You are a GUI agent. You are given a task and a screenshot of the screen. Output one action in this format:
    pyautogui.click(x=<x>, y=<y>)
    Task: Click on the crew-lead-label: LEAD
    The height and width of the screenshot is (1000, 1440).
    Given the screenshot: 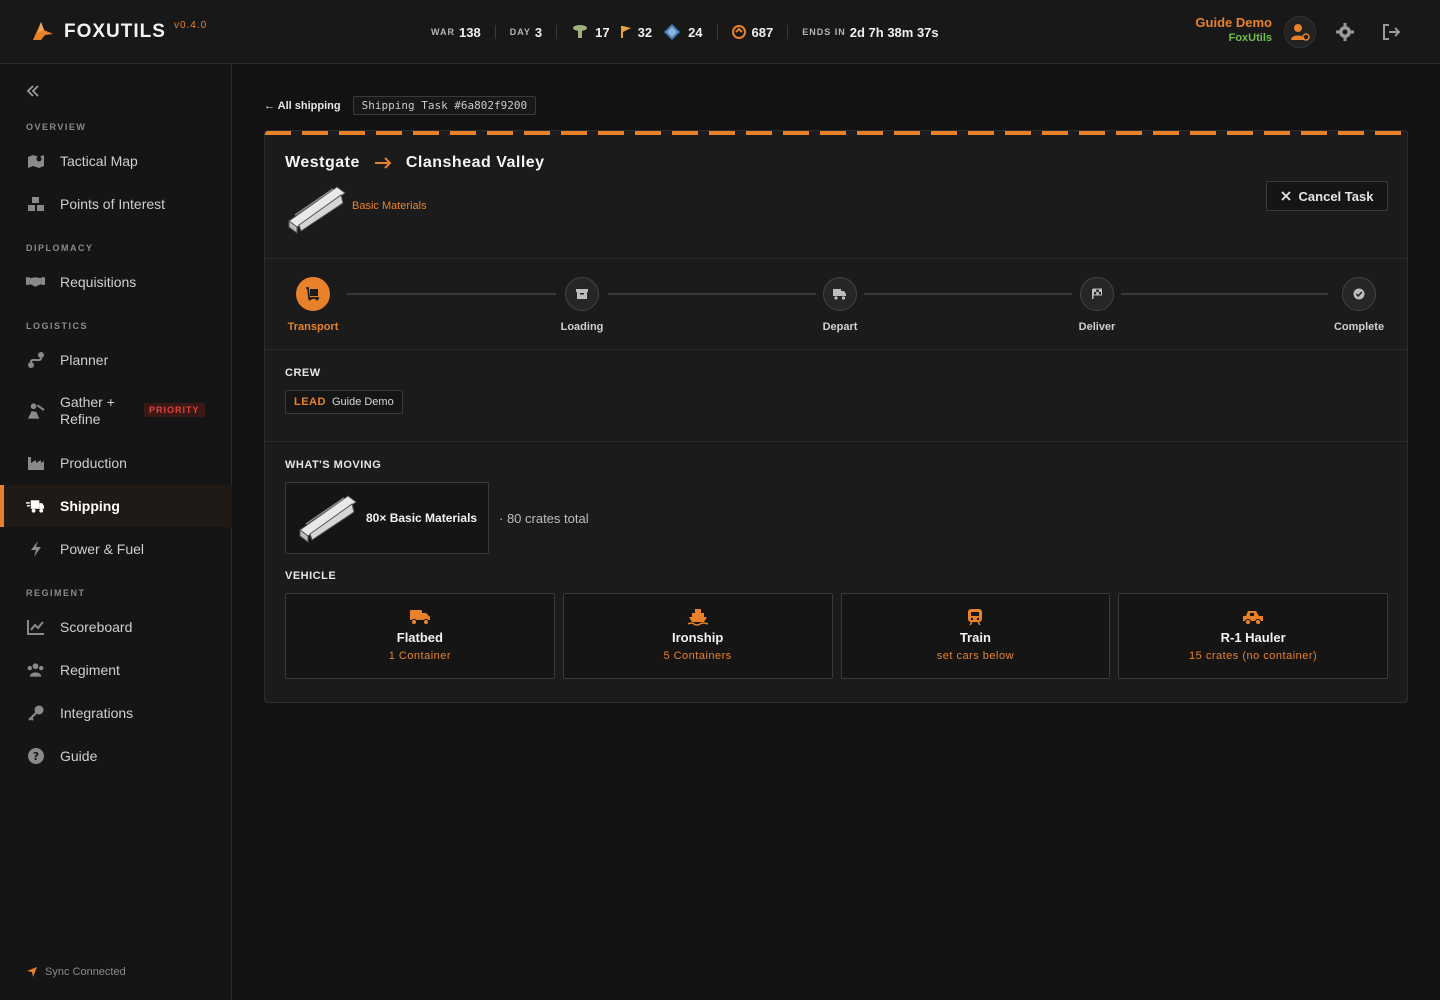 What is the action you would take?
    pyautogui.click(x=310, y=402)
    